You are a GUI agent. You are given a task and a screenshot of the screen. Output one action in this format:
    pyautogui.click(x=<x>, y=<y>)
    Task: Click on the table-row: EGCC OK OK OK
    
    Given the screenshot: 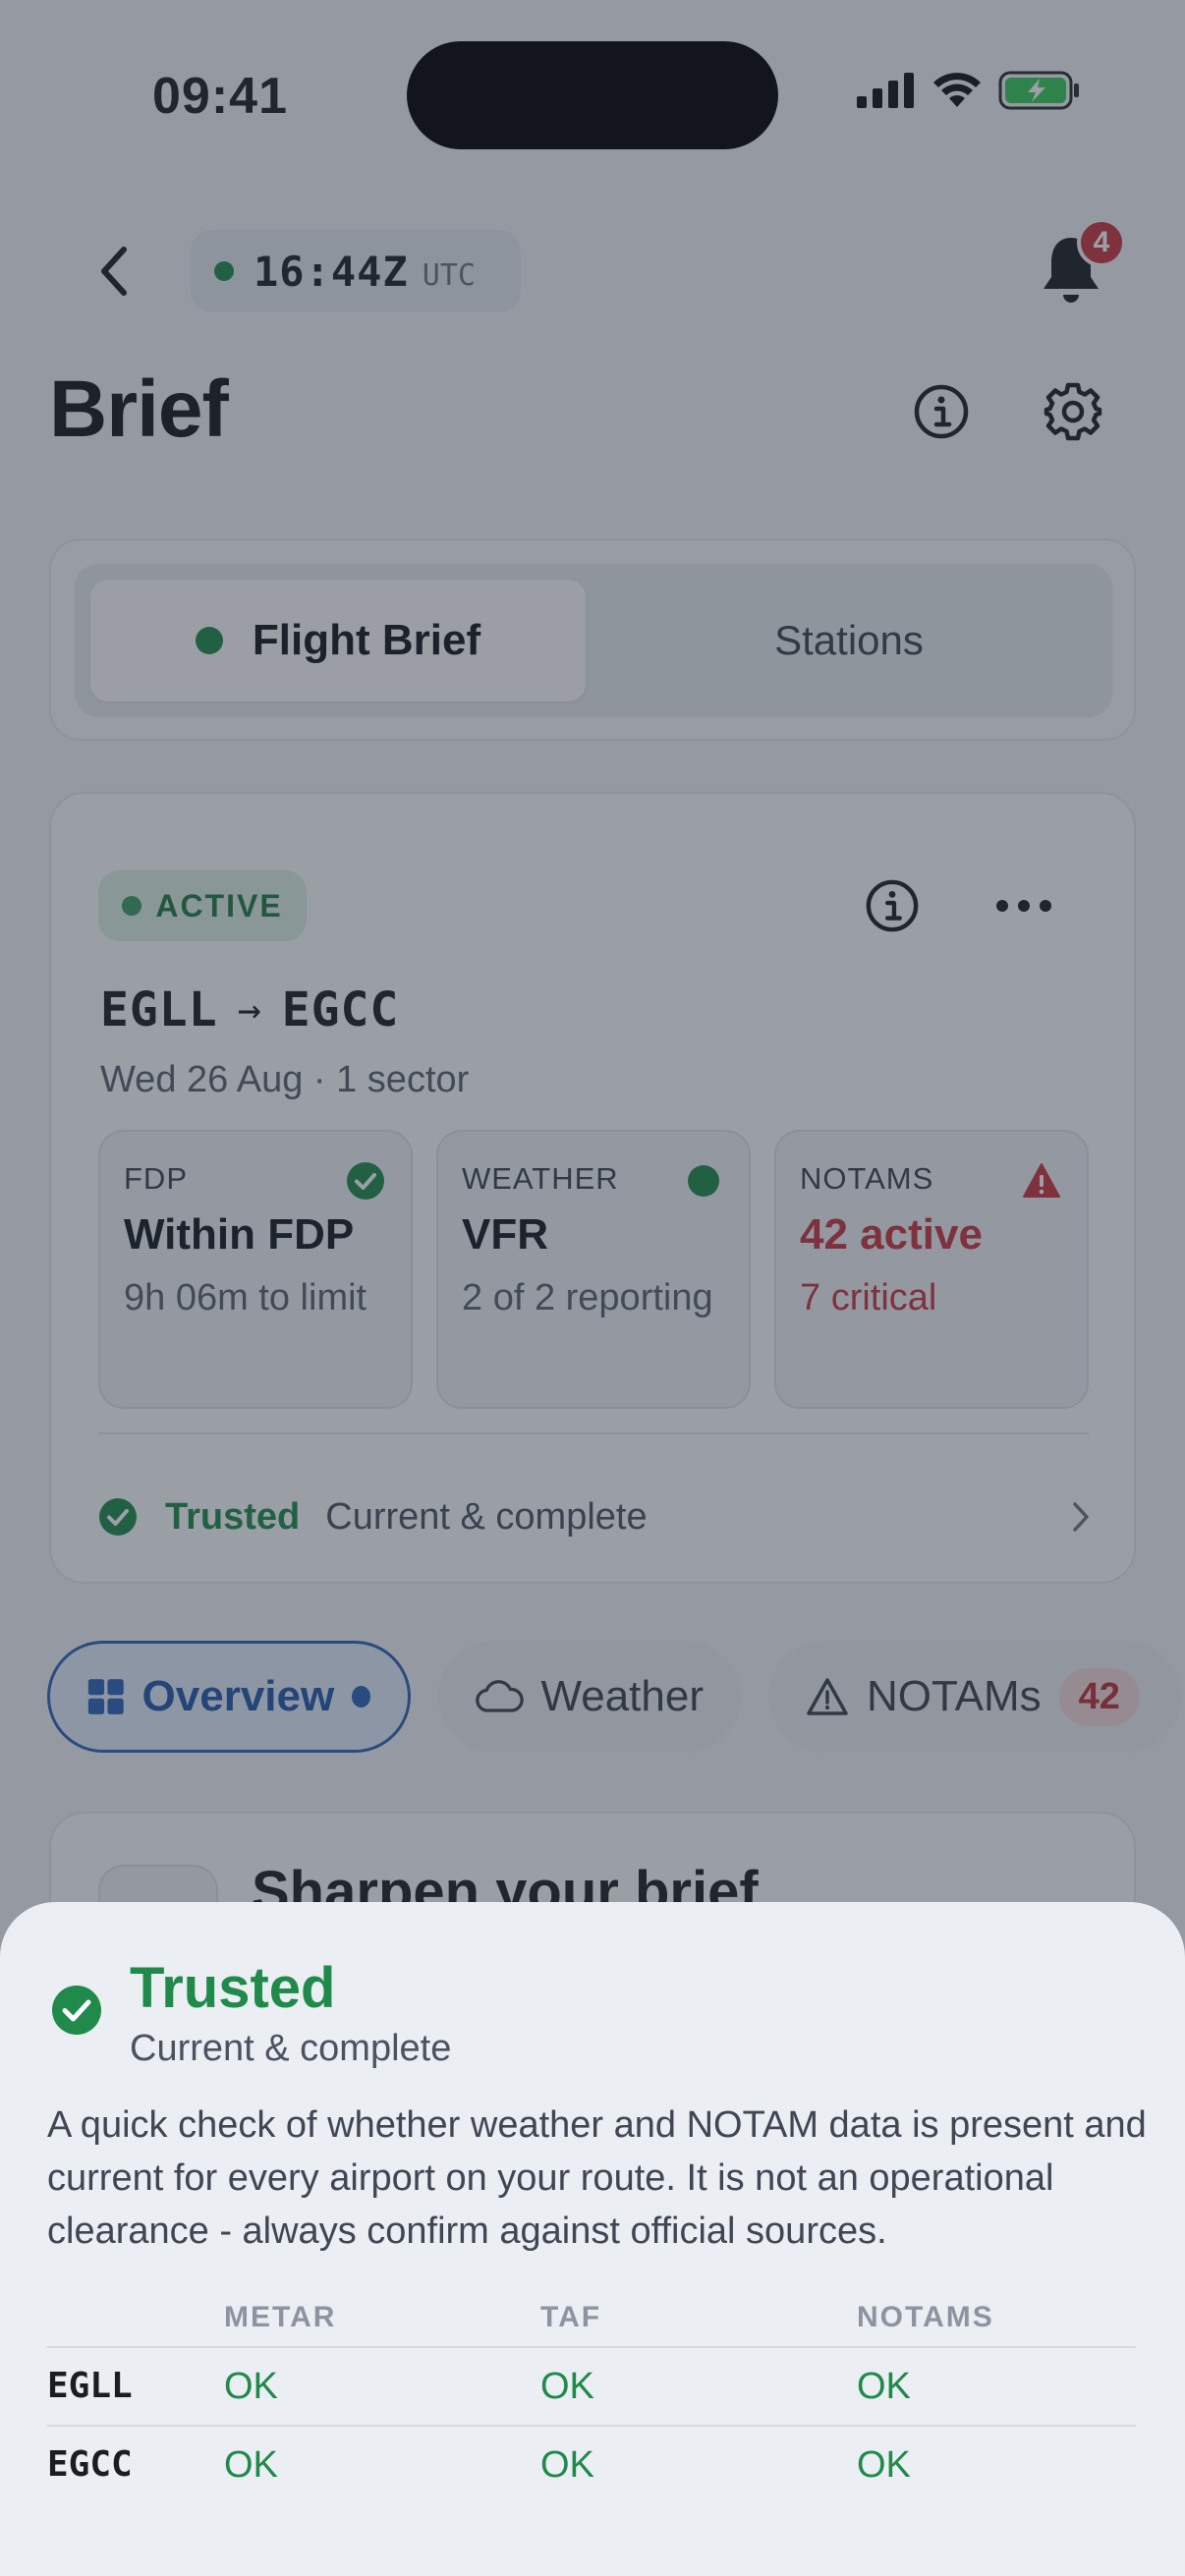 What is the action you would take?
    pyautogui.click(x=592, y=2466)
    